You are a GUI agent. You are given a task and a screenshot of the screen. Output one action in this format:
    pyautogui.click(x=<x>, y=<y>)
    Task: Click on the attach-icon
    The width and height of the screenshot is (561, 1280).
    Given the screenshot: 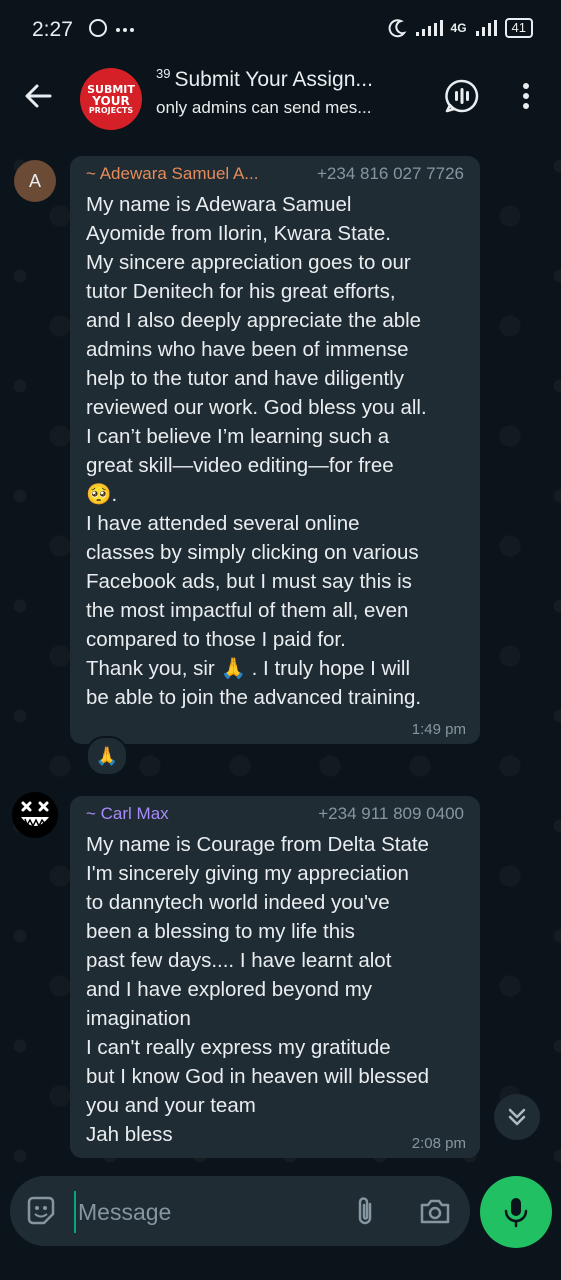 What is the action you would take?
    pyautogui.click(x=365, y=1211)
    